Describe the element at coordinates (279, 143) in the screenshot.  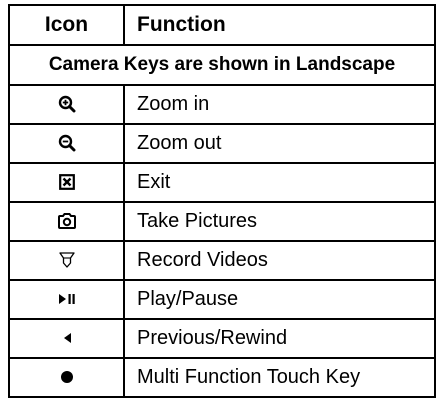
I see `function-label: Zoom out` at that location.